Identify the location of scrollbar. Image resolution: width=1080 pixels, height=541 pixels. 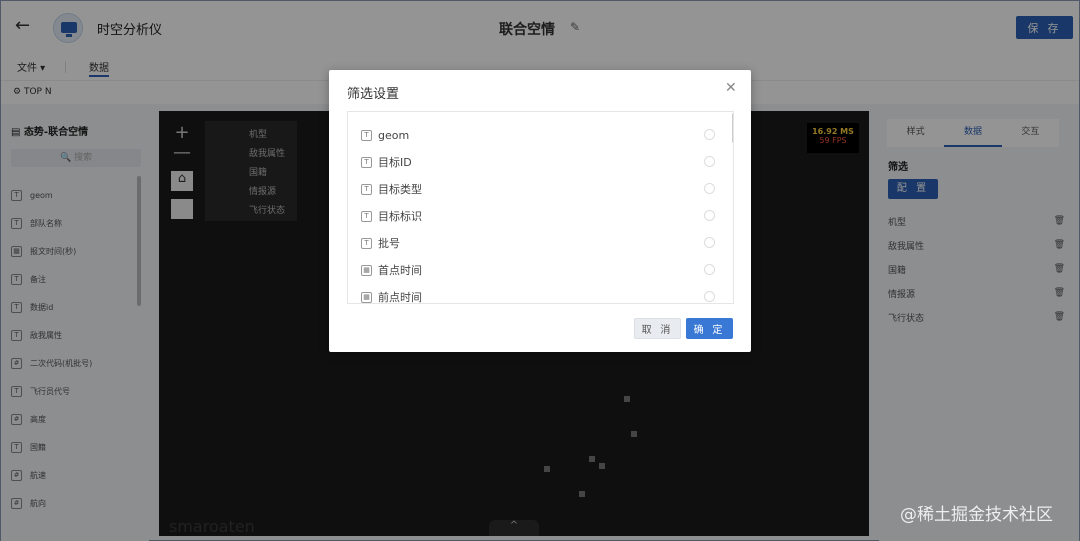
(732, 128).